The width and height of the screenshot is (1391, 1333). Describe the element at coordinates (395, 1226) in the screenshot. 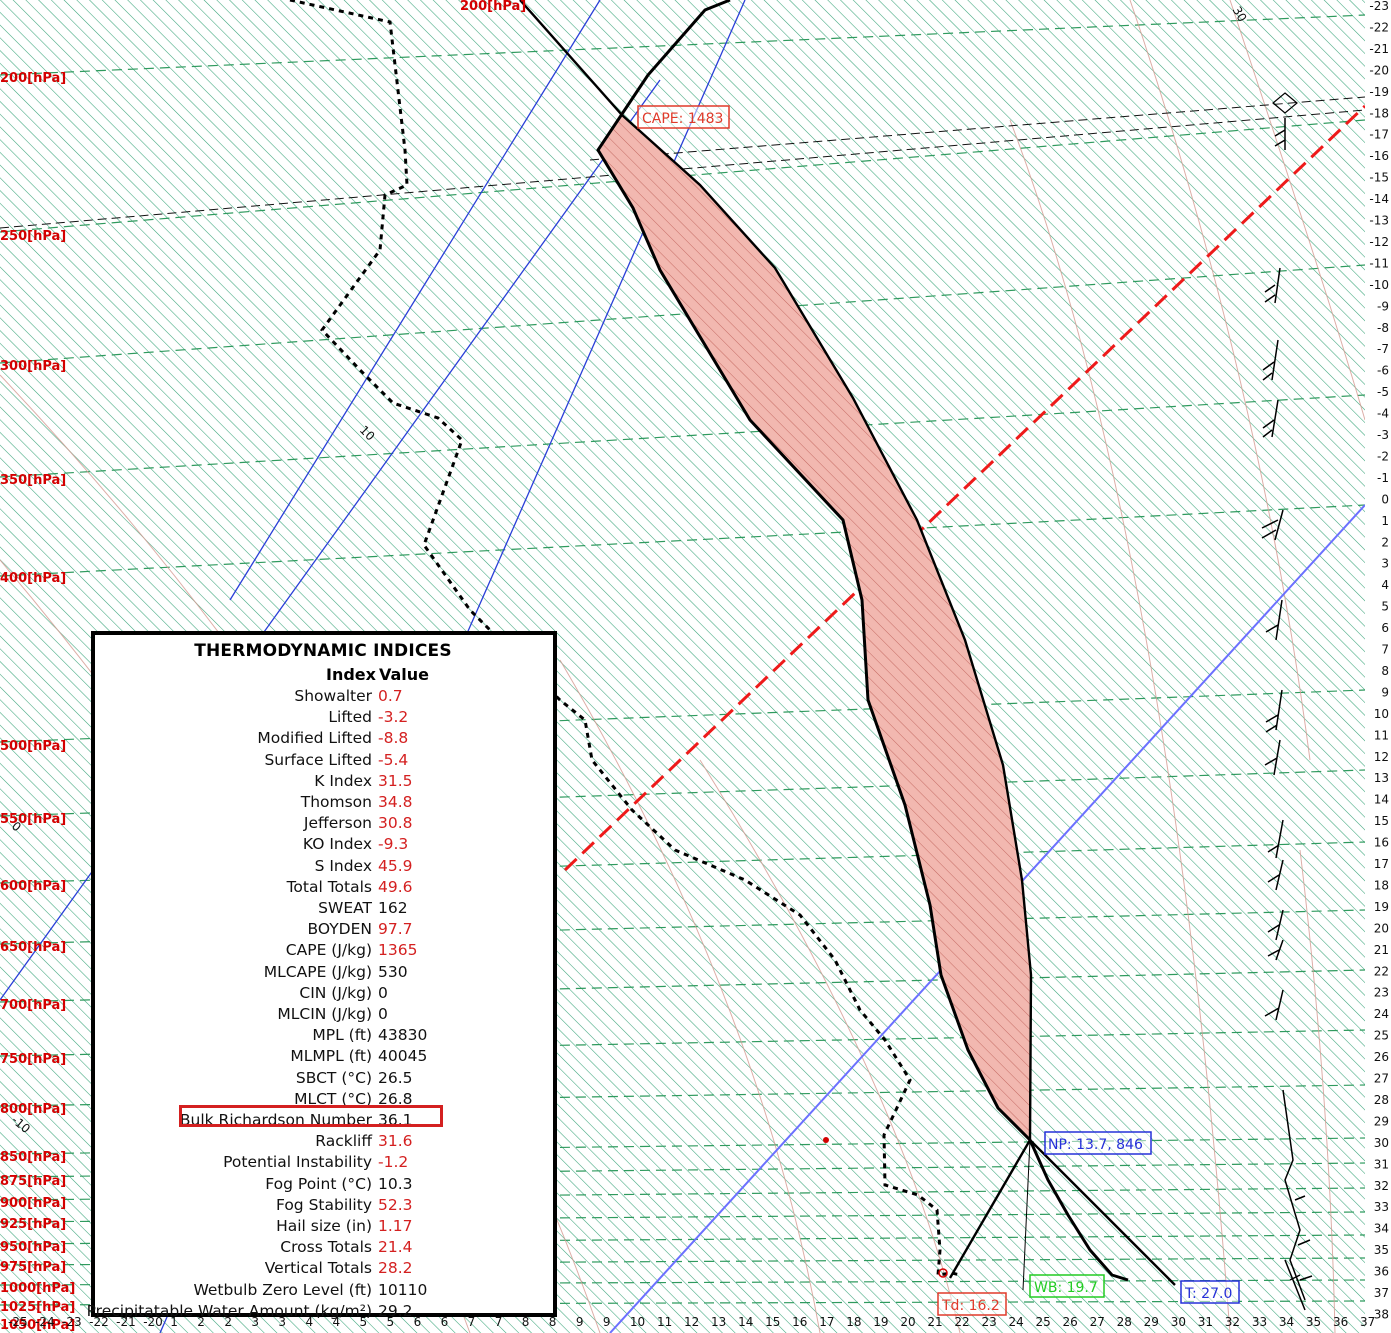

I see `index-value: 1.17` at that location.